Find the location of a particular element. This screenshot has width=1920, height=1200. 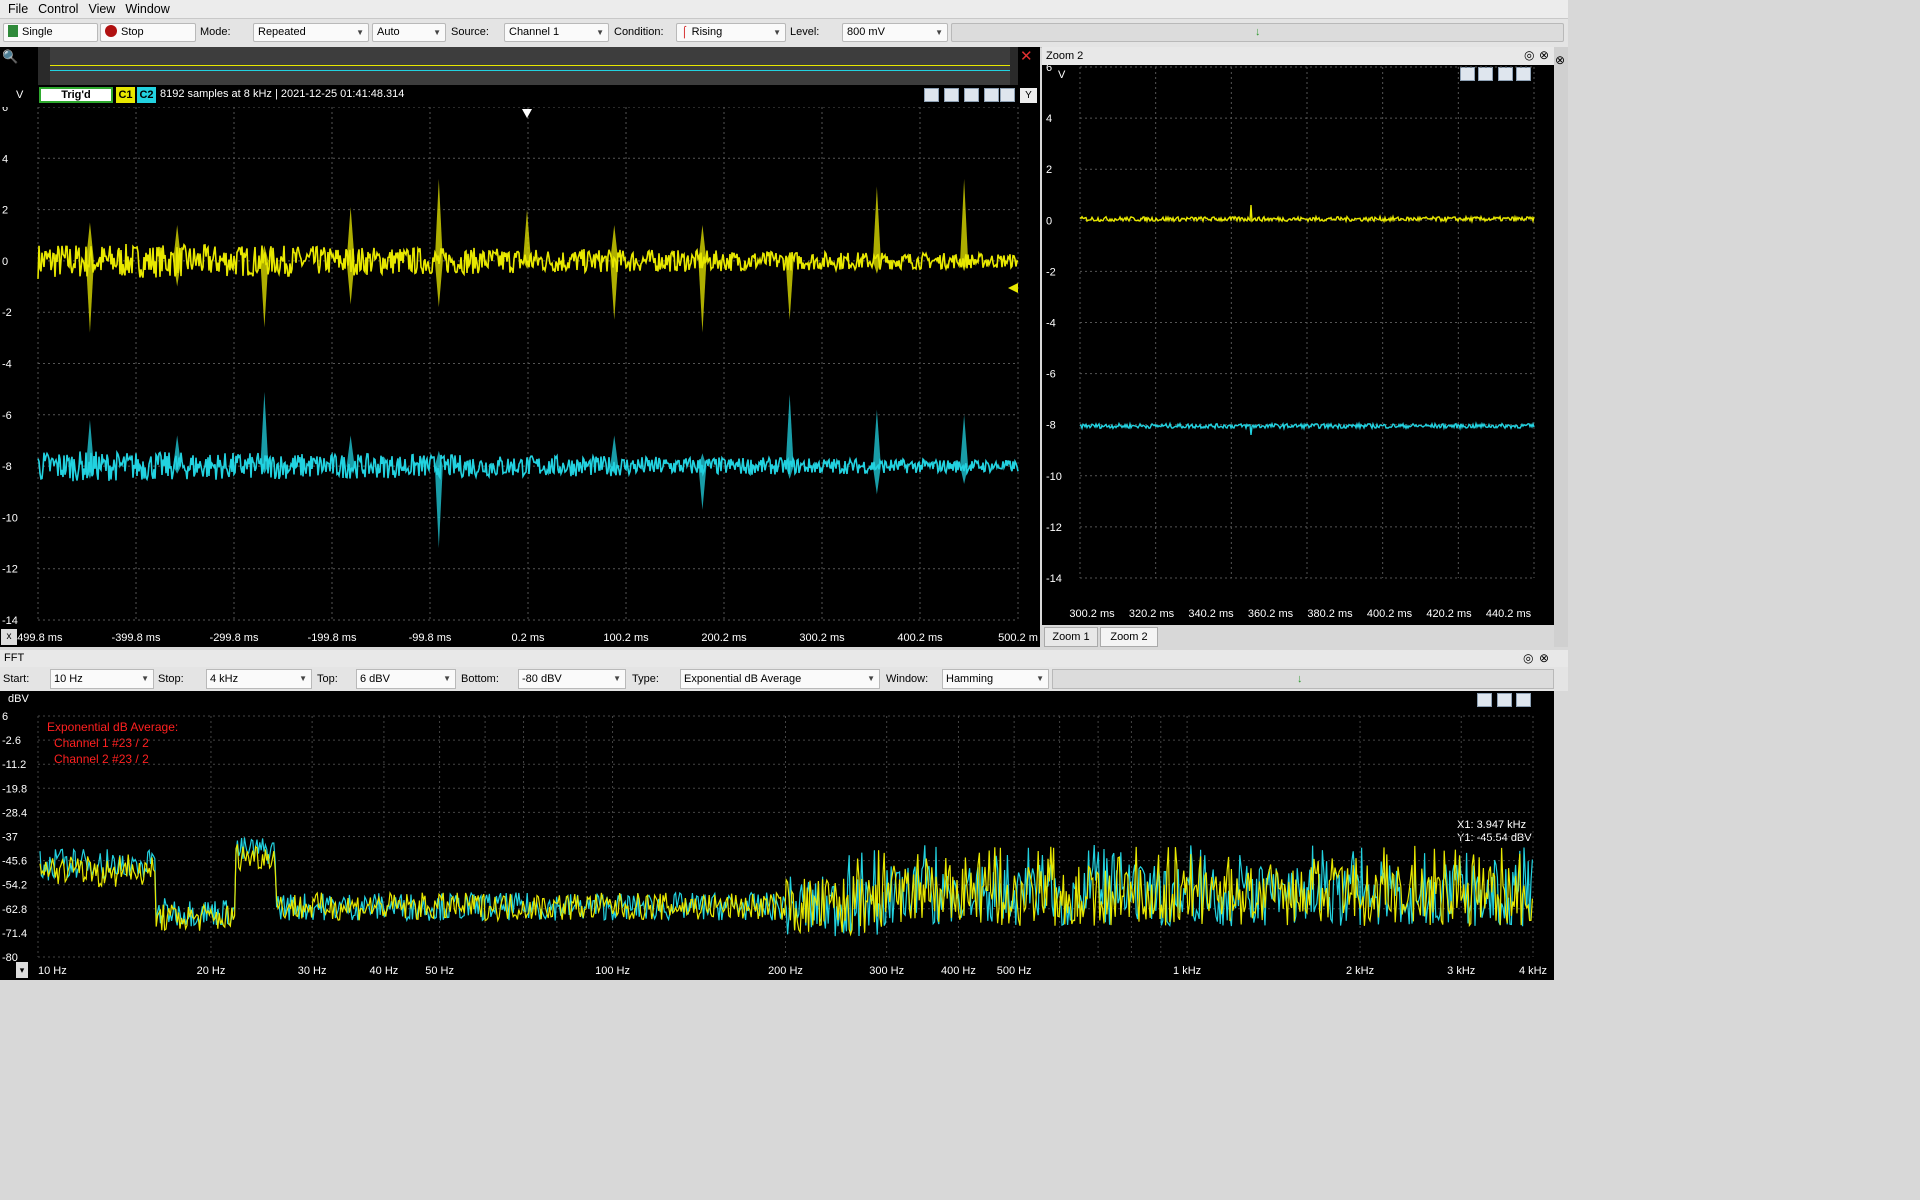

x-tick-label: 10 Hz is located at coordinates (52, 971).